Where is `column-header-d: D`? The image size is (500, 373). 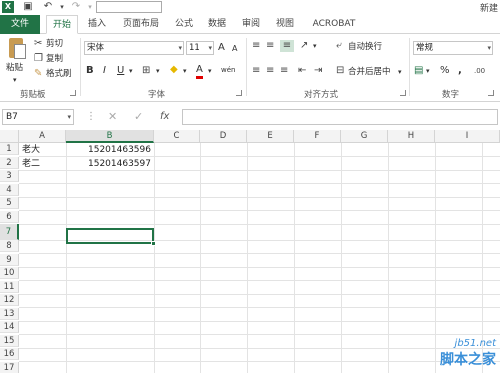
column-header-d: D is located at coordinates (223, 136).